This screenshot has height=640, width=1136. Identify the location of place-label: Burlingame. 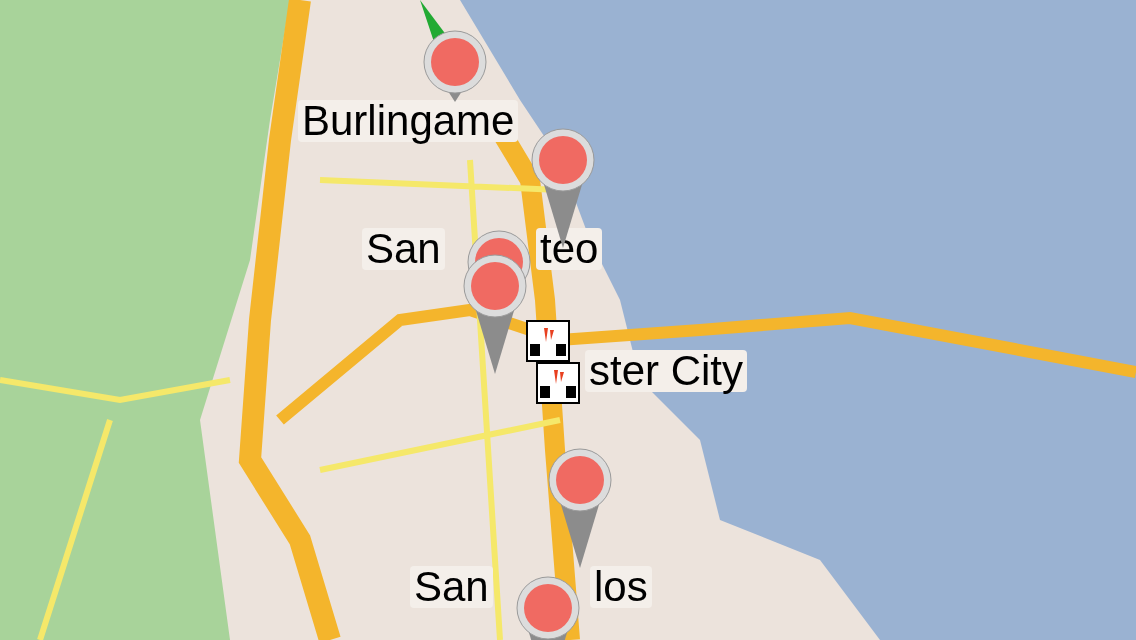
(408, 121).